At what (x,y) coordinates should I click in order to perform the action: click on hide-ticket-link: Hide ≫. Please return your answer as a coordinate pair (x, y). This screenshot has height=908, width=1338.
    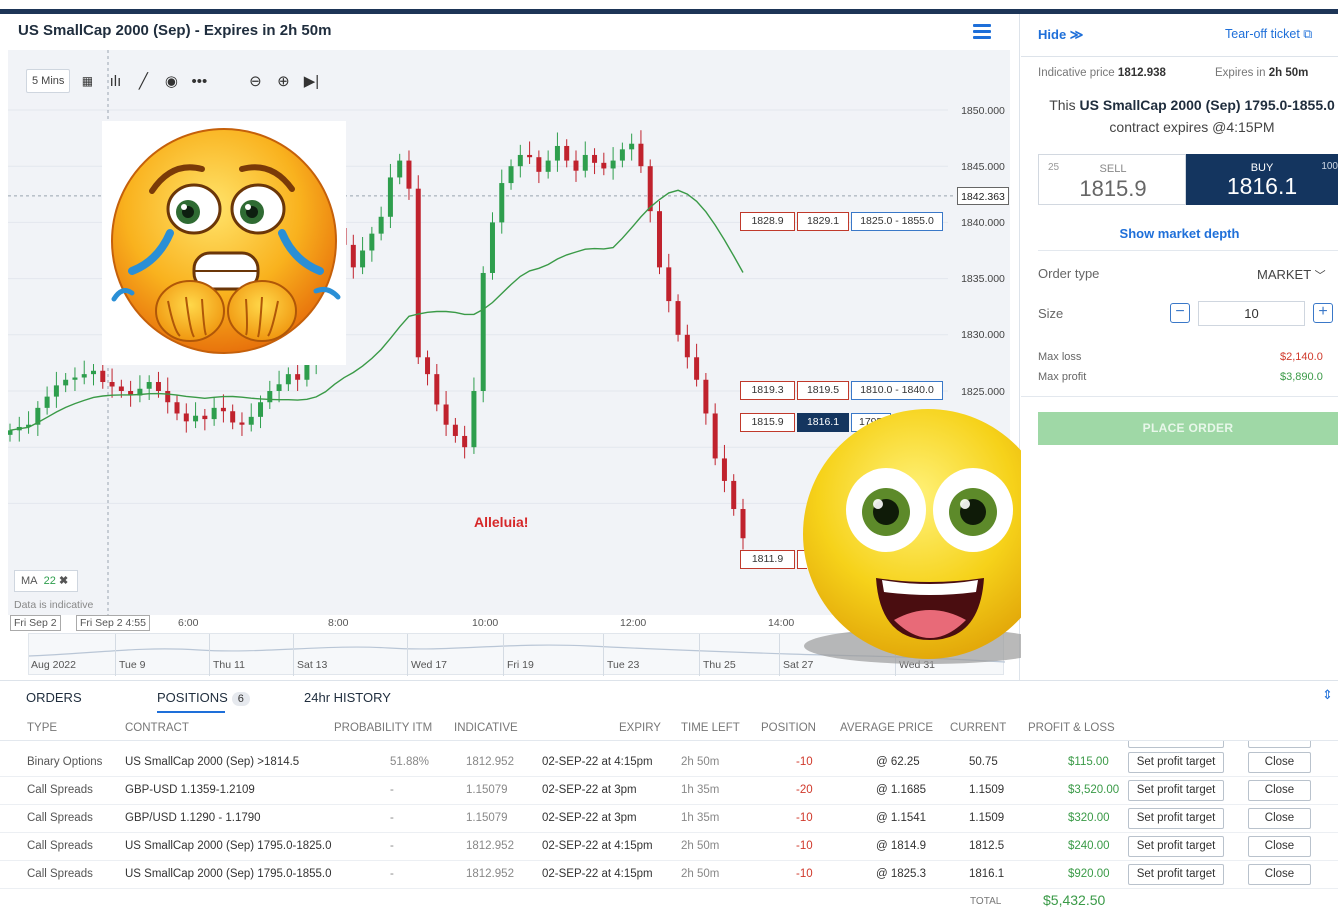
    Looking at the image, I should click on (1060, 35).